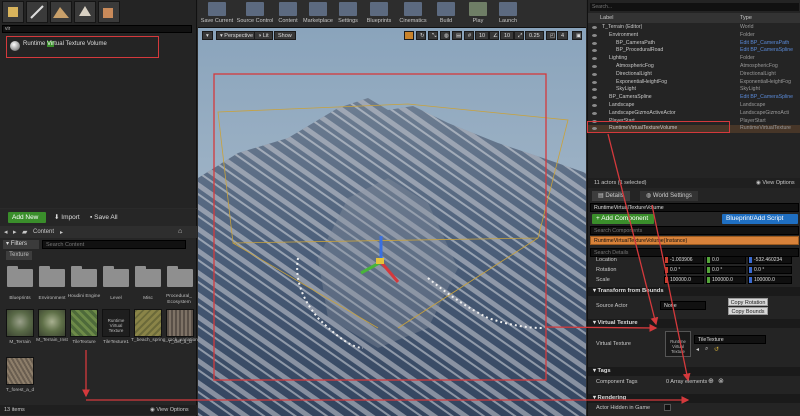  Describe the element at coordinates (457, 35) in the screenshot. I see `surface-snap-icon: ▤` at that location.